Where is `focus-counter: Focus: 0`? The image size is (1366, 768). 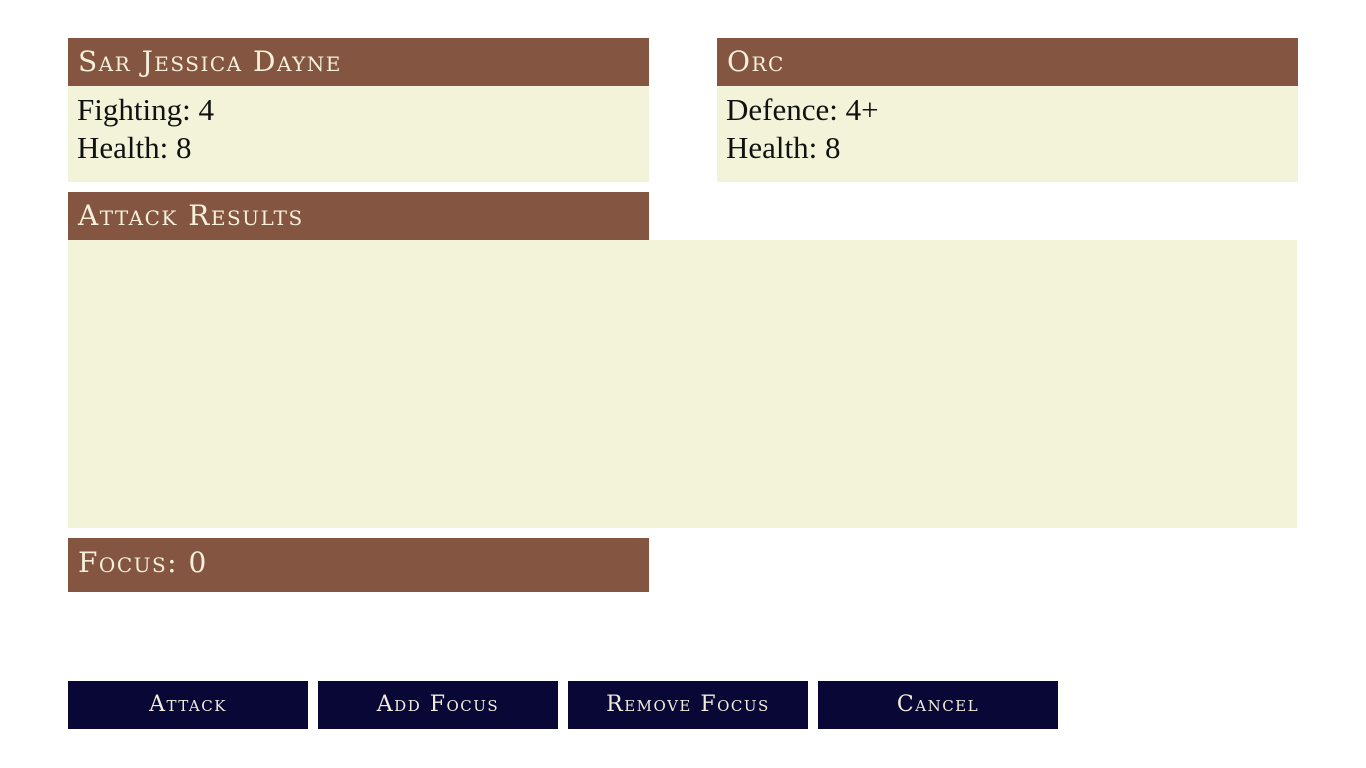
focus-counter: Focus: 0 is located at coordinates (358, 565).